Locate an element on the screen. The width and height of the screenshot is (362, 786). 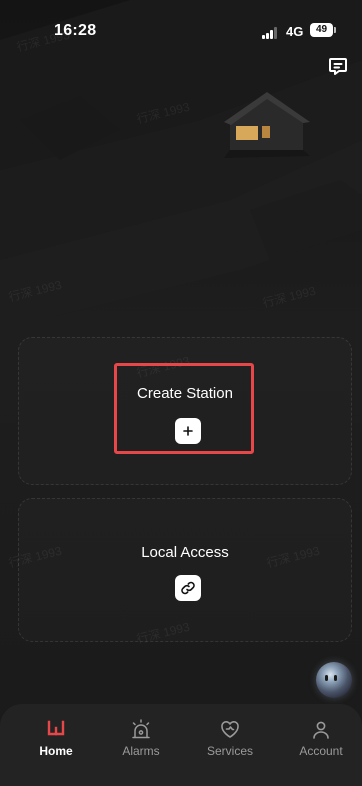
status-bar: 16:28 4G 49 is located at coordinates (181, 31).